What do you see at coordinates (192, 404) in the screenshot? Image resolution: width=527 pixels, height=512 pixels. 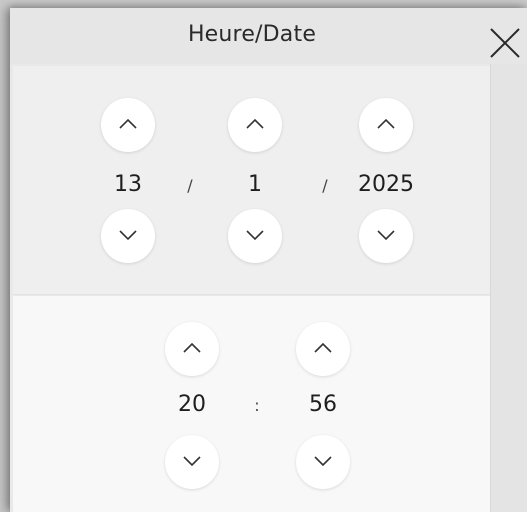 I see `hour-value: 20` at bounding box center [192, 404].